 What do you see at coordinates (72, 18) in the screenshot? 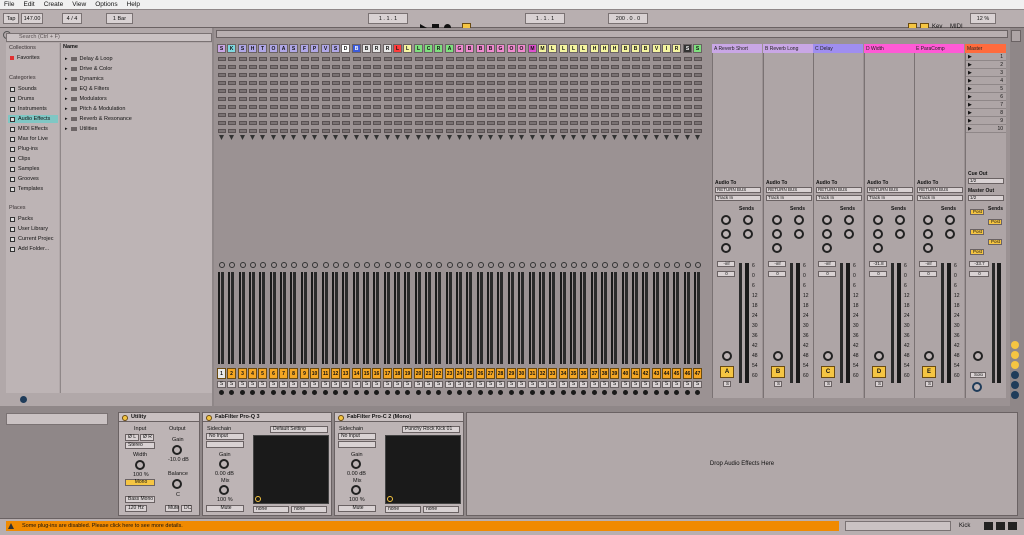
I see `time-signature-field: 4 / 4` at bounding box center [72, 18].